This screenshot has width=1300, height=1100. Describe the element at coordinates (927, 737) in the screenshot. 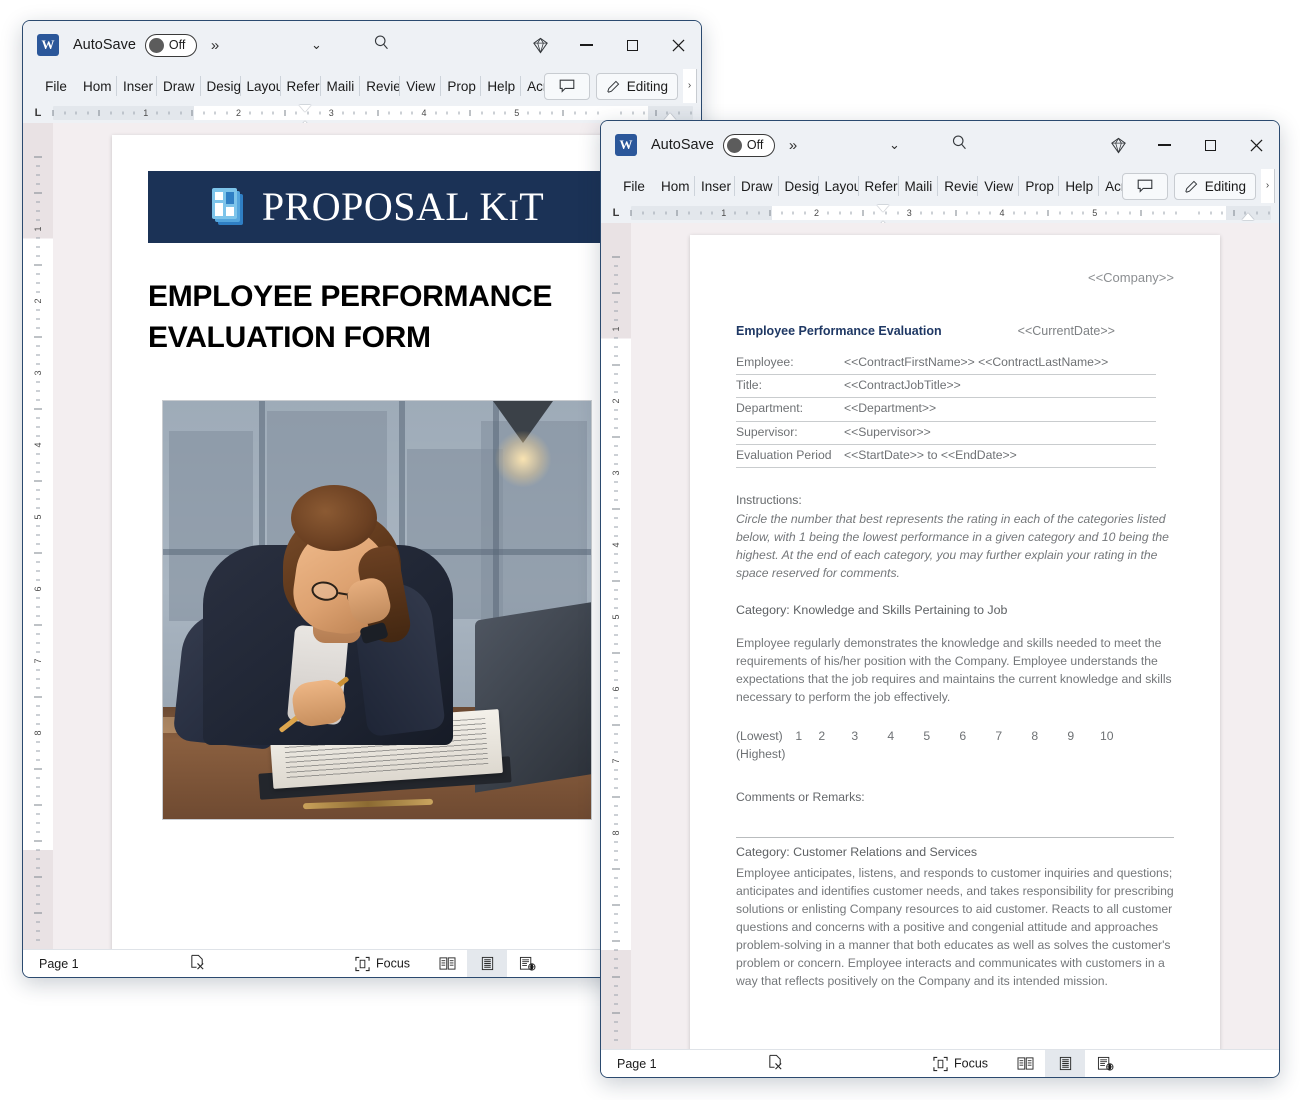

I see `scale-number-5: 5` at that location.